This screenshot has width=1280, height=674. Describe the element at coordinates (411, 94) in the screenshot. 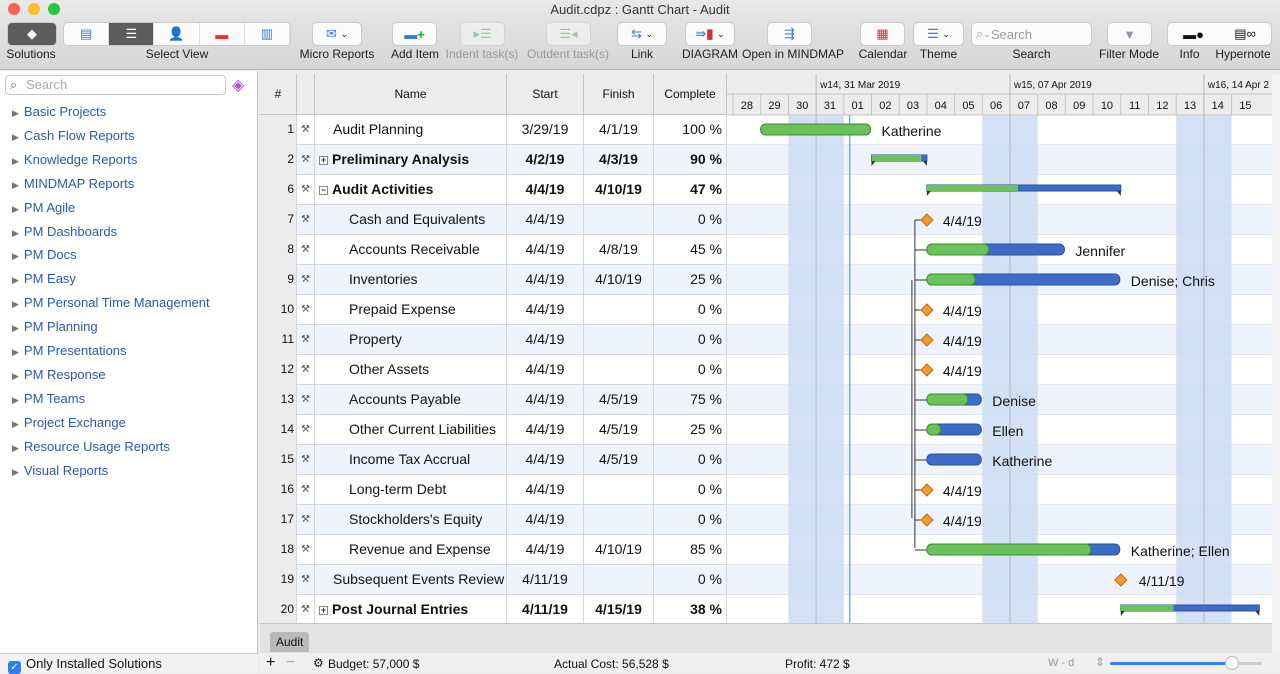

I see `column-header-name: Name` at that location.